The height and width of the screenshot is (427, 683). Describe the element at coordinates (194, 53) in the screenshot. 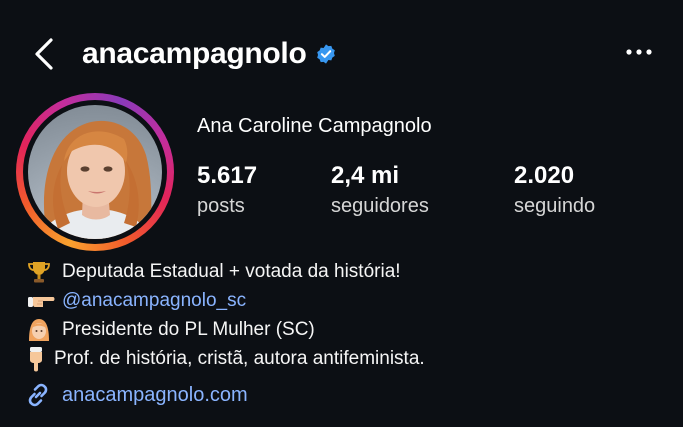

I see `username: anacampagnolo` at that location.